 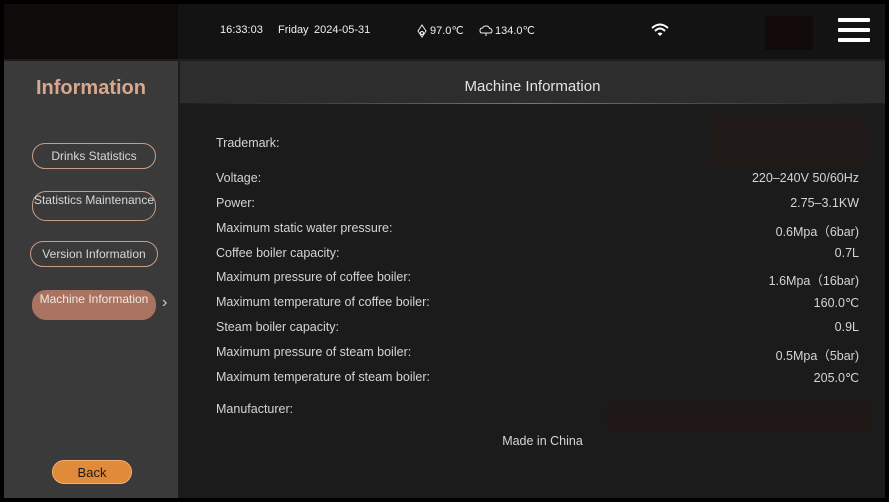 What do you see at coordinates (235, 203) in the screenshot?
I see `info-label-power: Power:` at bounding box center [235, 203].